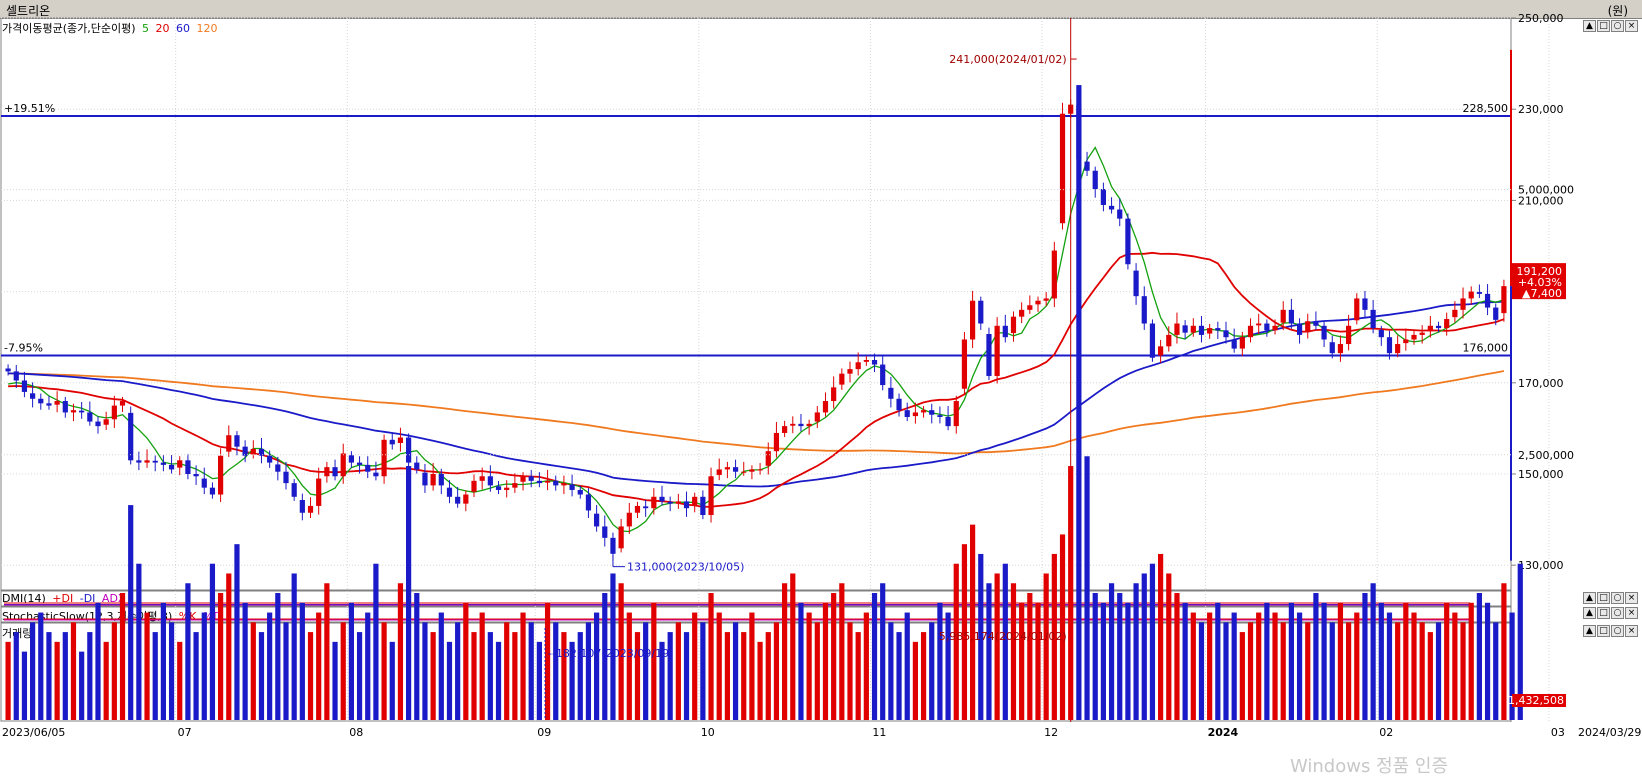 The image size is (1642, 778). What do you see at coordinates (1369, 766) in the screenshot?
I see `windows-watermark: Windows 정품 인증` at bounding box center [1369, 766].